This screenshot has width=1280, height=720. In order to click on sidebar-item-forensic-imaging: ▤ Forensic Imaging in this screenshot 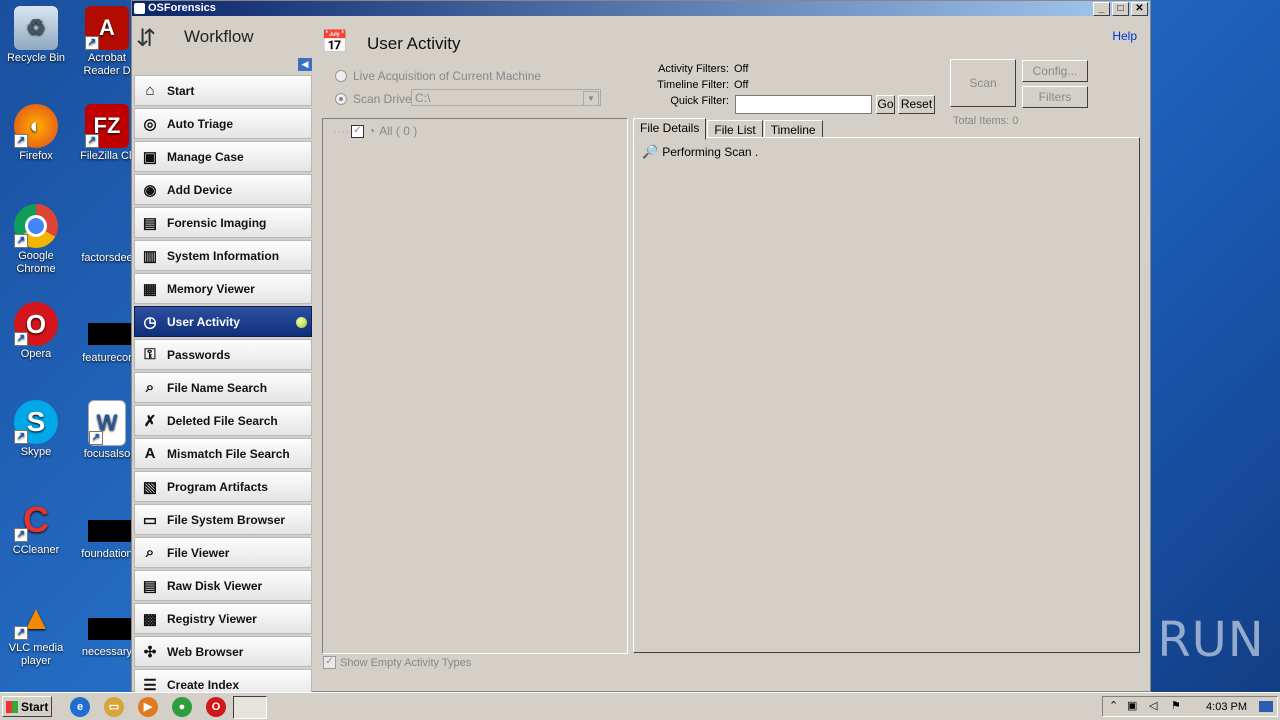, I will do `click(223, 222)`.